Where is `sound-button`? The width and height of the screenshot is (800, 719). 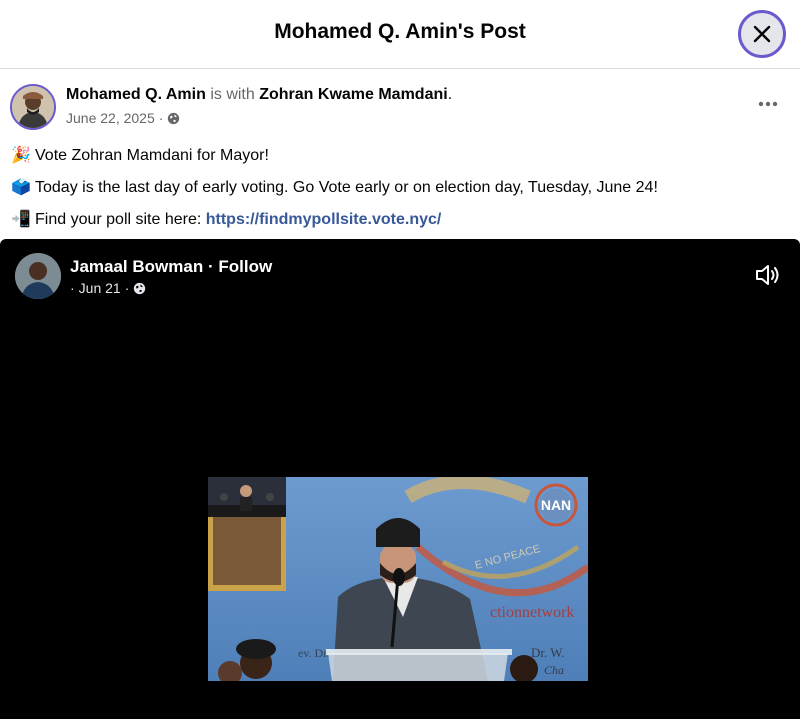 sound-button is located at coordinates (768, 275).